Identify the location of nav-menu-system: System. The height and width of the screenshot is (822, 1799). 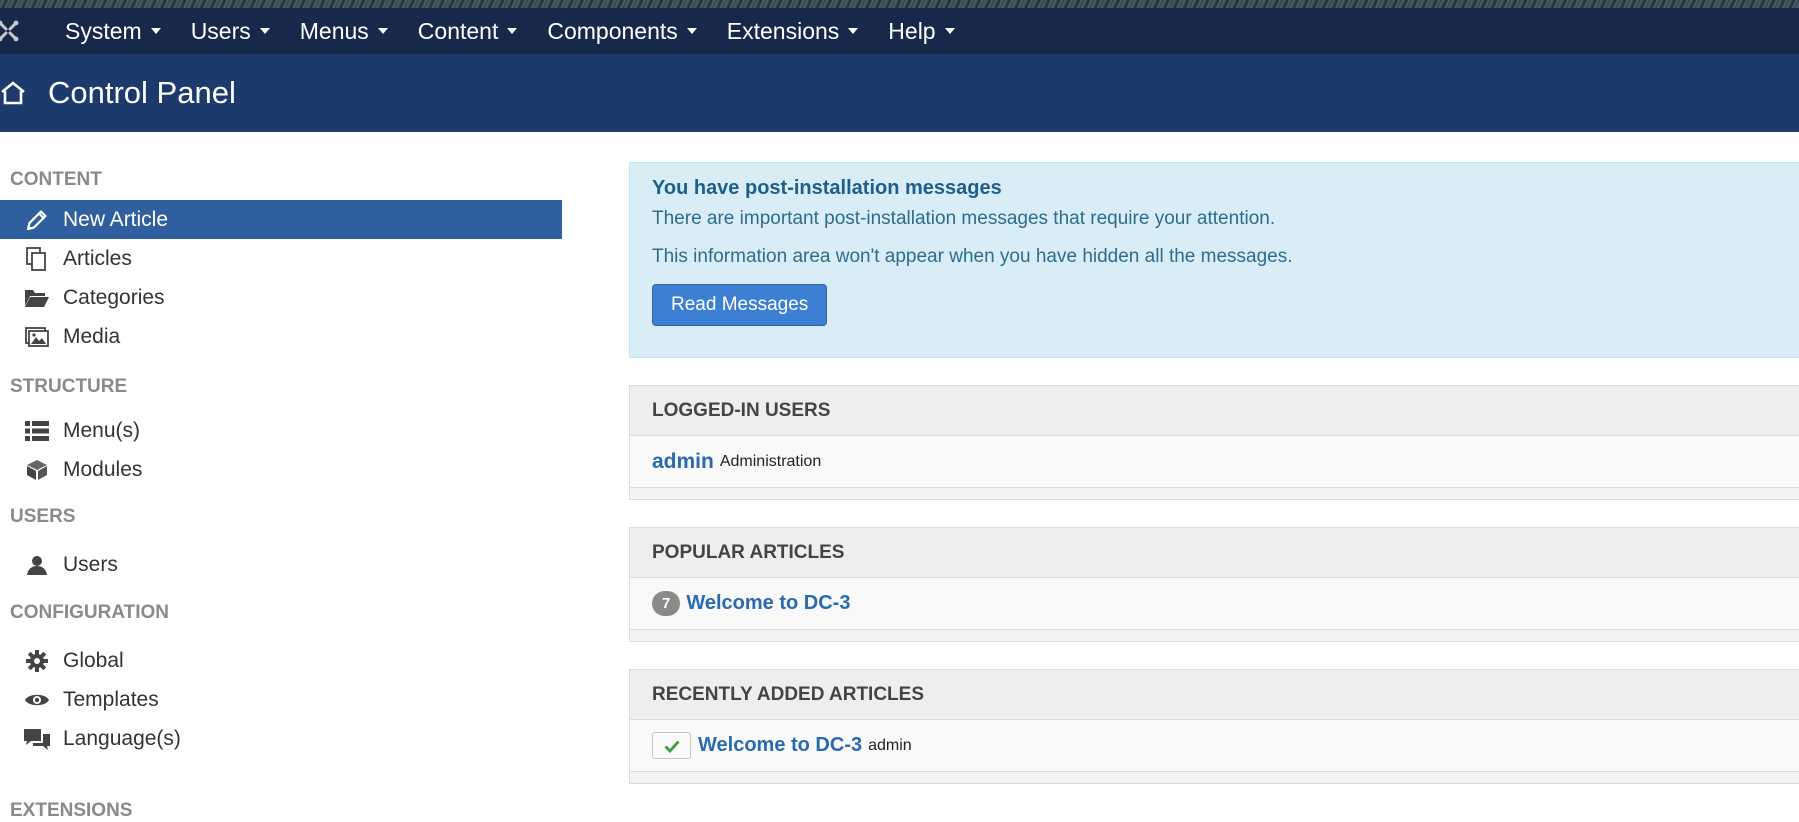
(113, 31).